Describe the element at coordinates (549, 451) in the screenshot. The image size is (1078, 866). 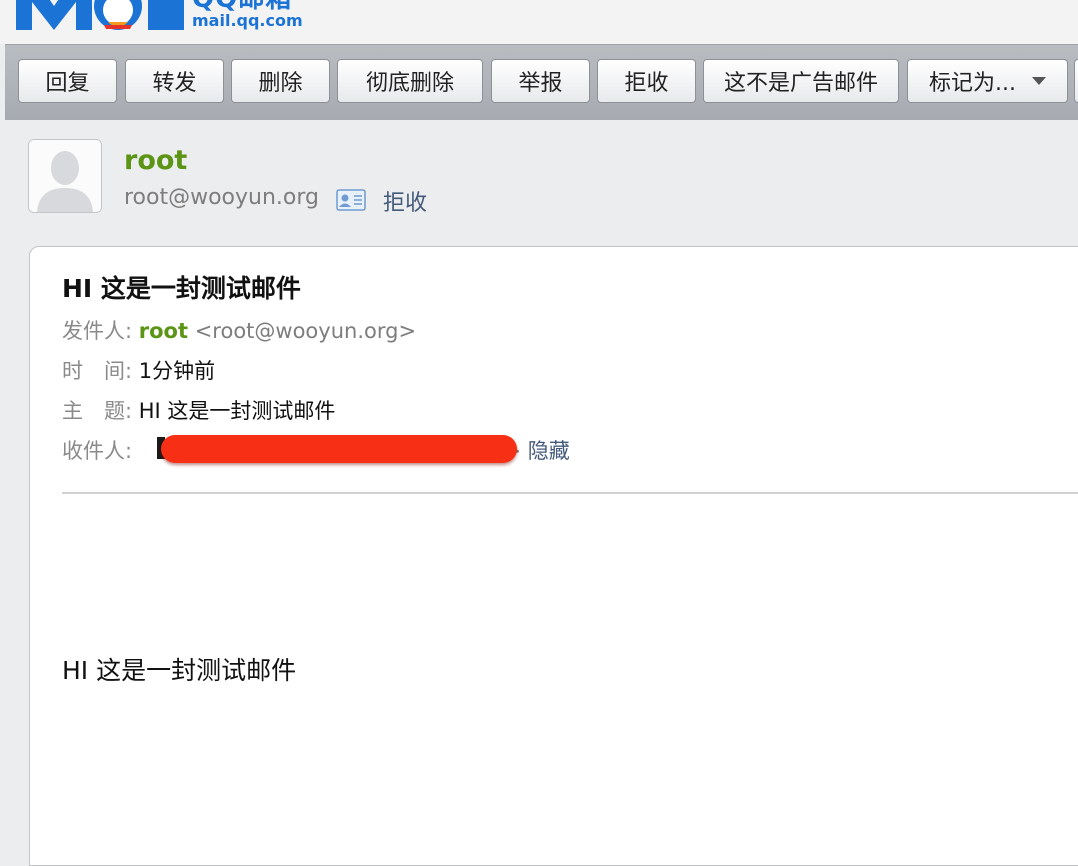
I see `hide-recipients-link: 隐藏` at that location.